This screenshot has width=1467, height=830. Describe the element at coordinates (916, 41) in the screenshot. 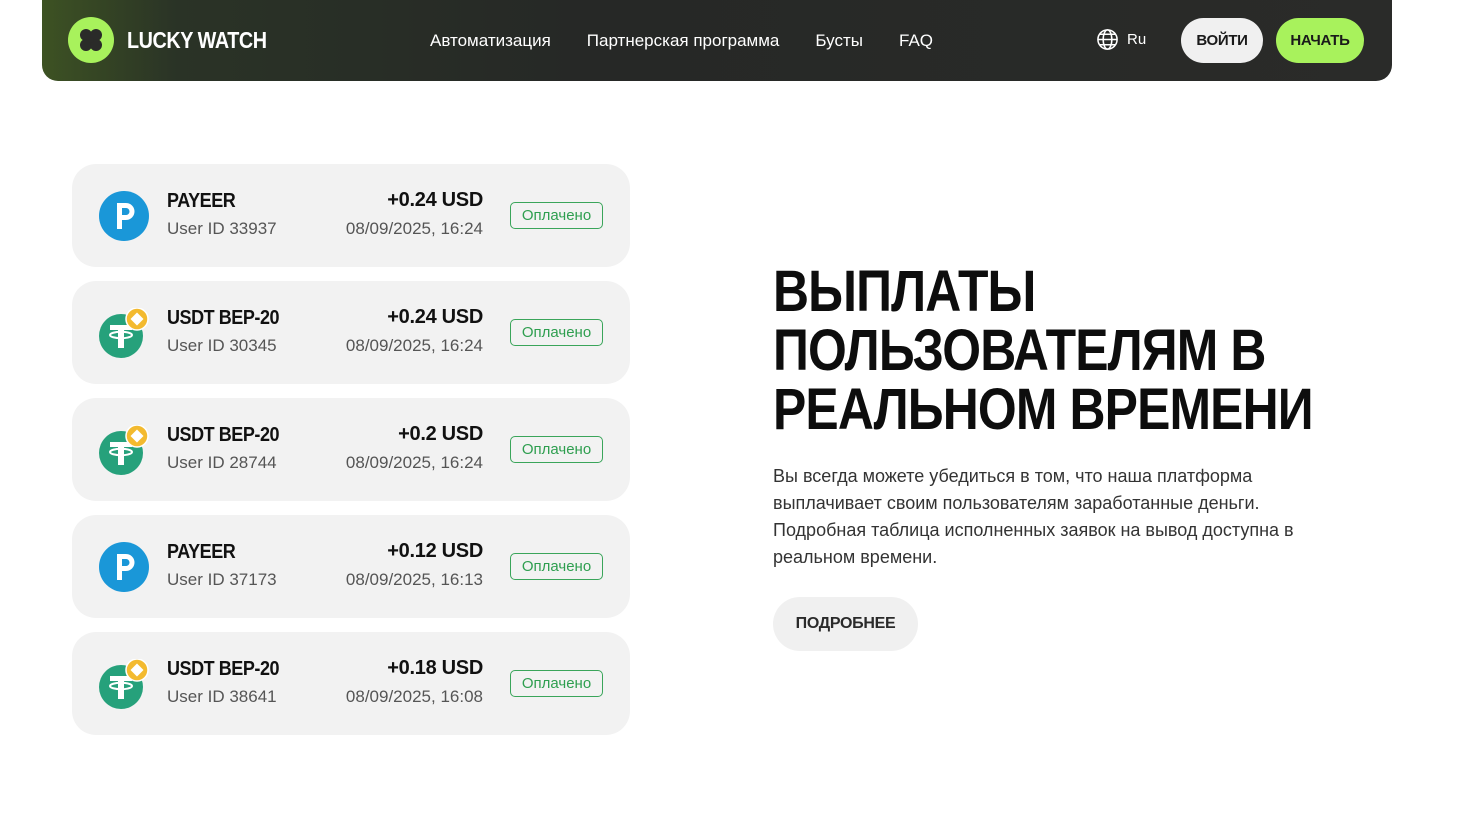

I see `nav-item-faq: FAQ` at that location.